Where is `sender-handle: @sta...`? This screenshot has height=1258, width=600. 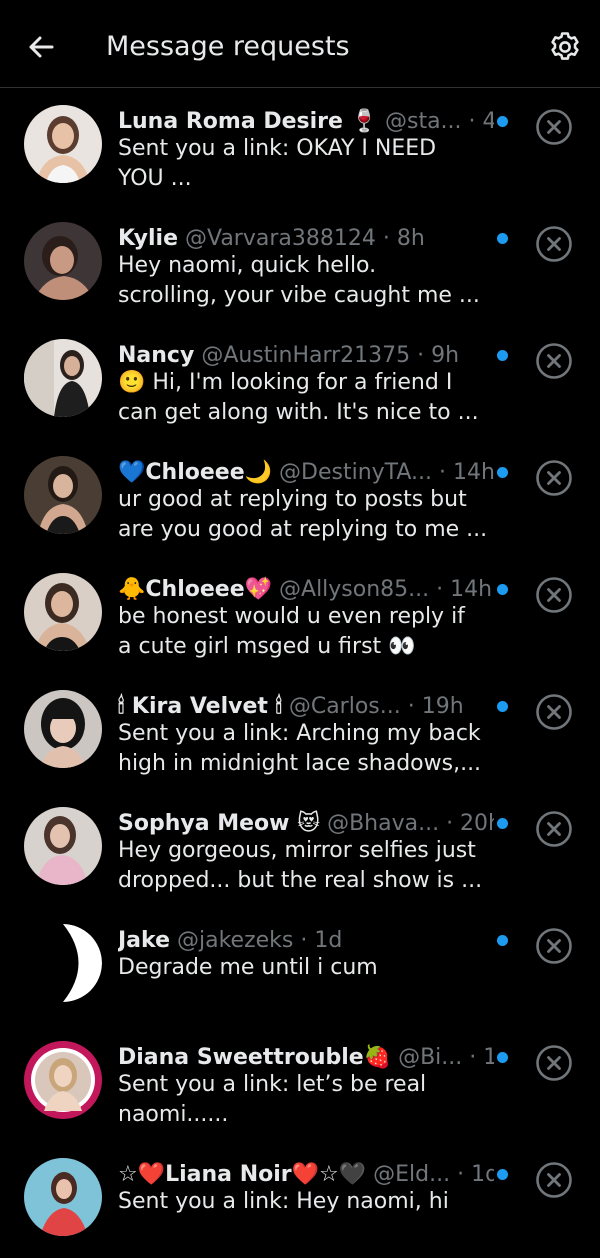
sender-handle: @sta... is located at coordinates (423, 121).